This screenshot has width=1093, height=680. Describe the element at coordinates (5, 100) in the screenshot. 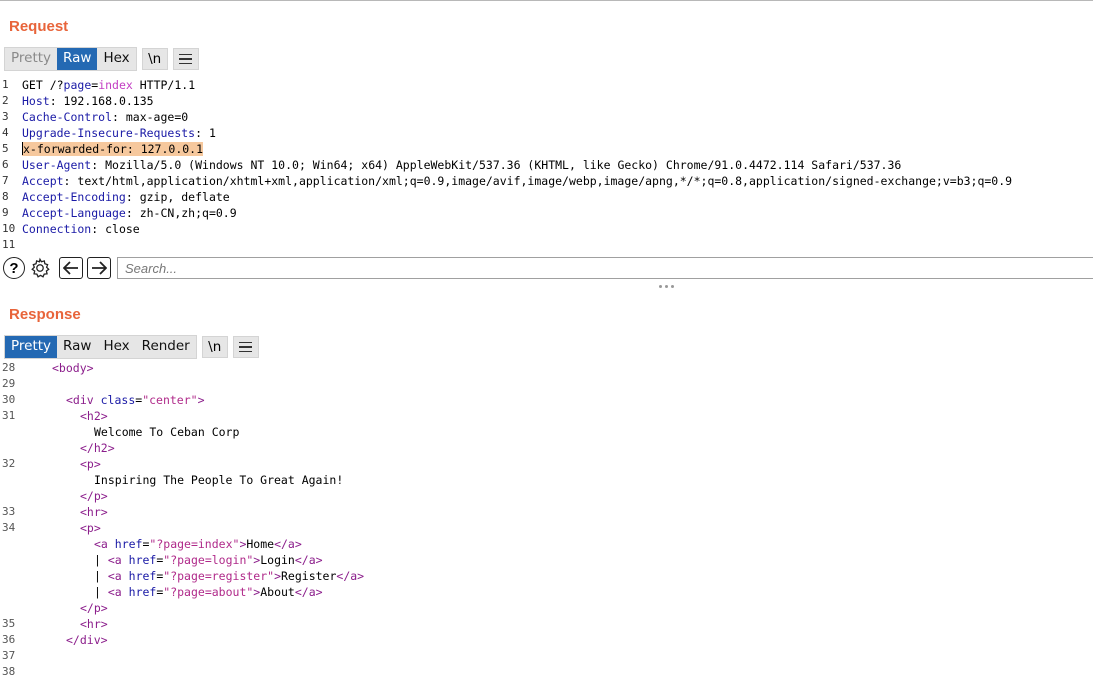

I see `line-number: 2` at that location.